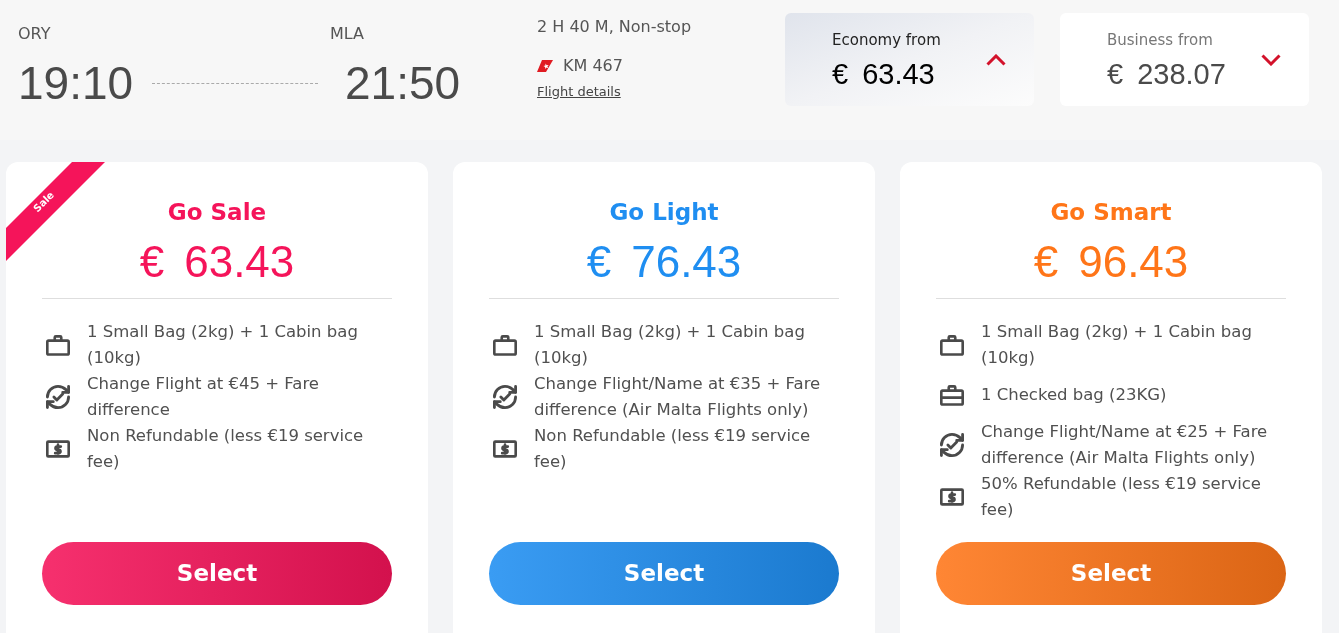 The image size is (1339, 633). What do you see at coordinates (545, 66) in the screenshot?
I see `tail-fin-icon` at bounding box center [545, 66].